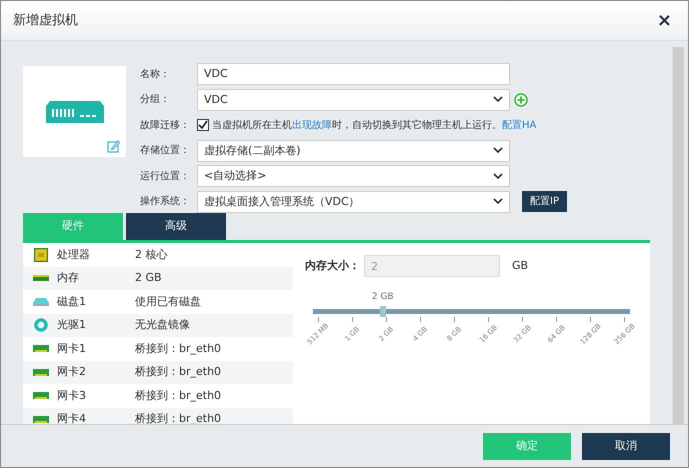 Image resolution: width=689 pixels, height=468 pixels. I want to click on memory-size-label: 内存大小：, so click(332, 266).